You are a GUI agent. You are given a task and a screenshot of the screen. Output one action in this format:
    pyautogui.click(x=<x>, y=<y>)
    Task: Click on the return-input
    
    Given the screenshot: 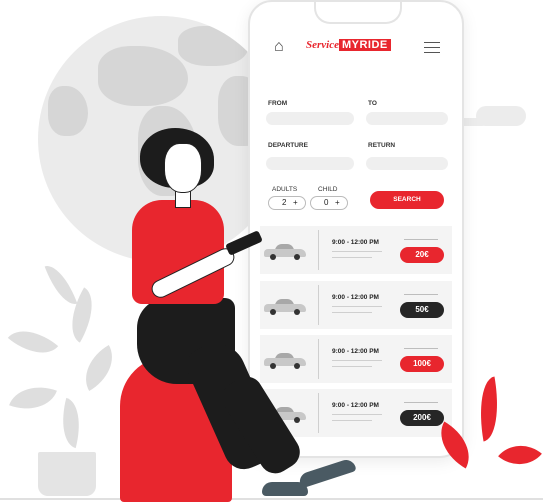 What is the action you would take?
    pyautogui.click(x=407, y=163)
    